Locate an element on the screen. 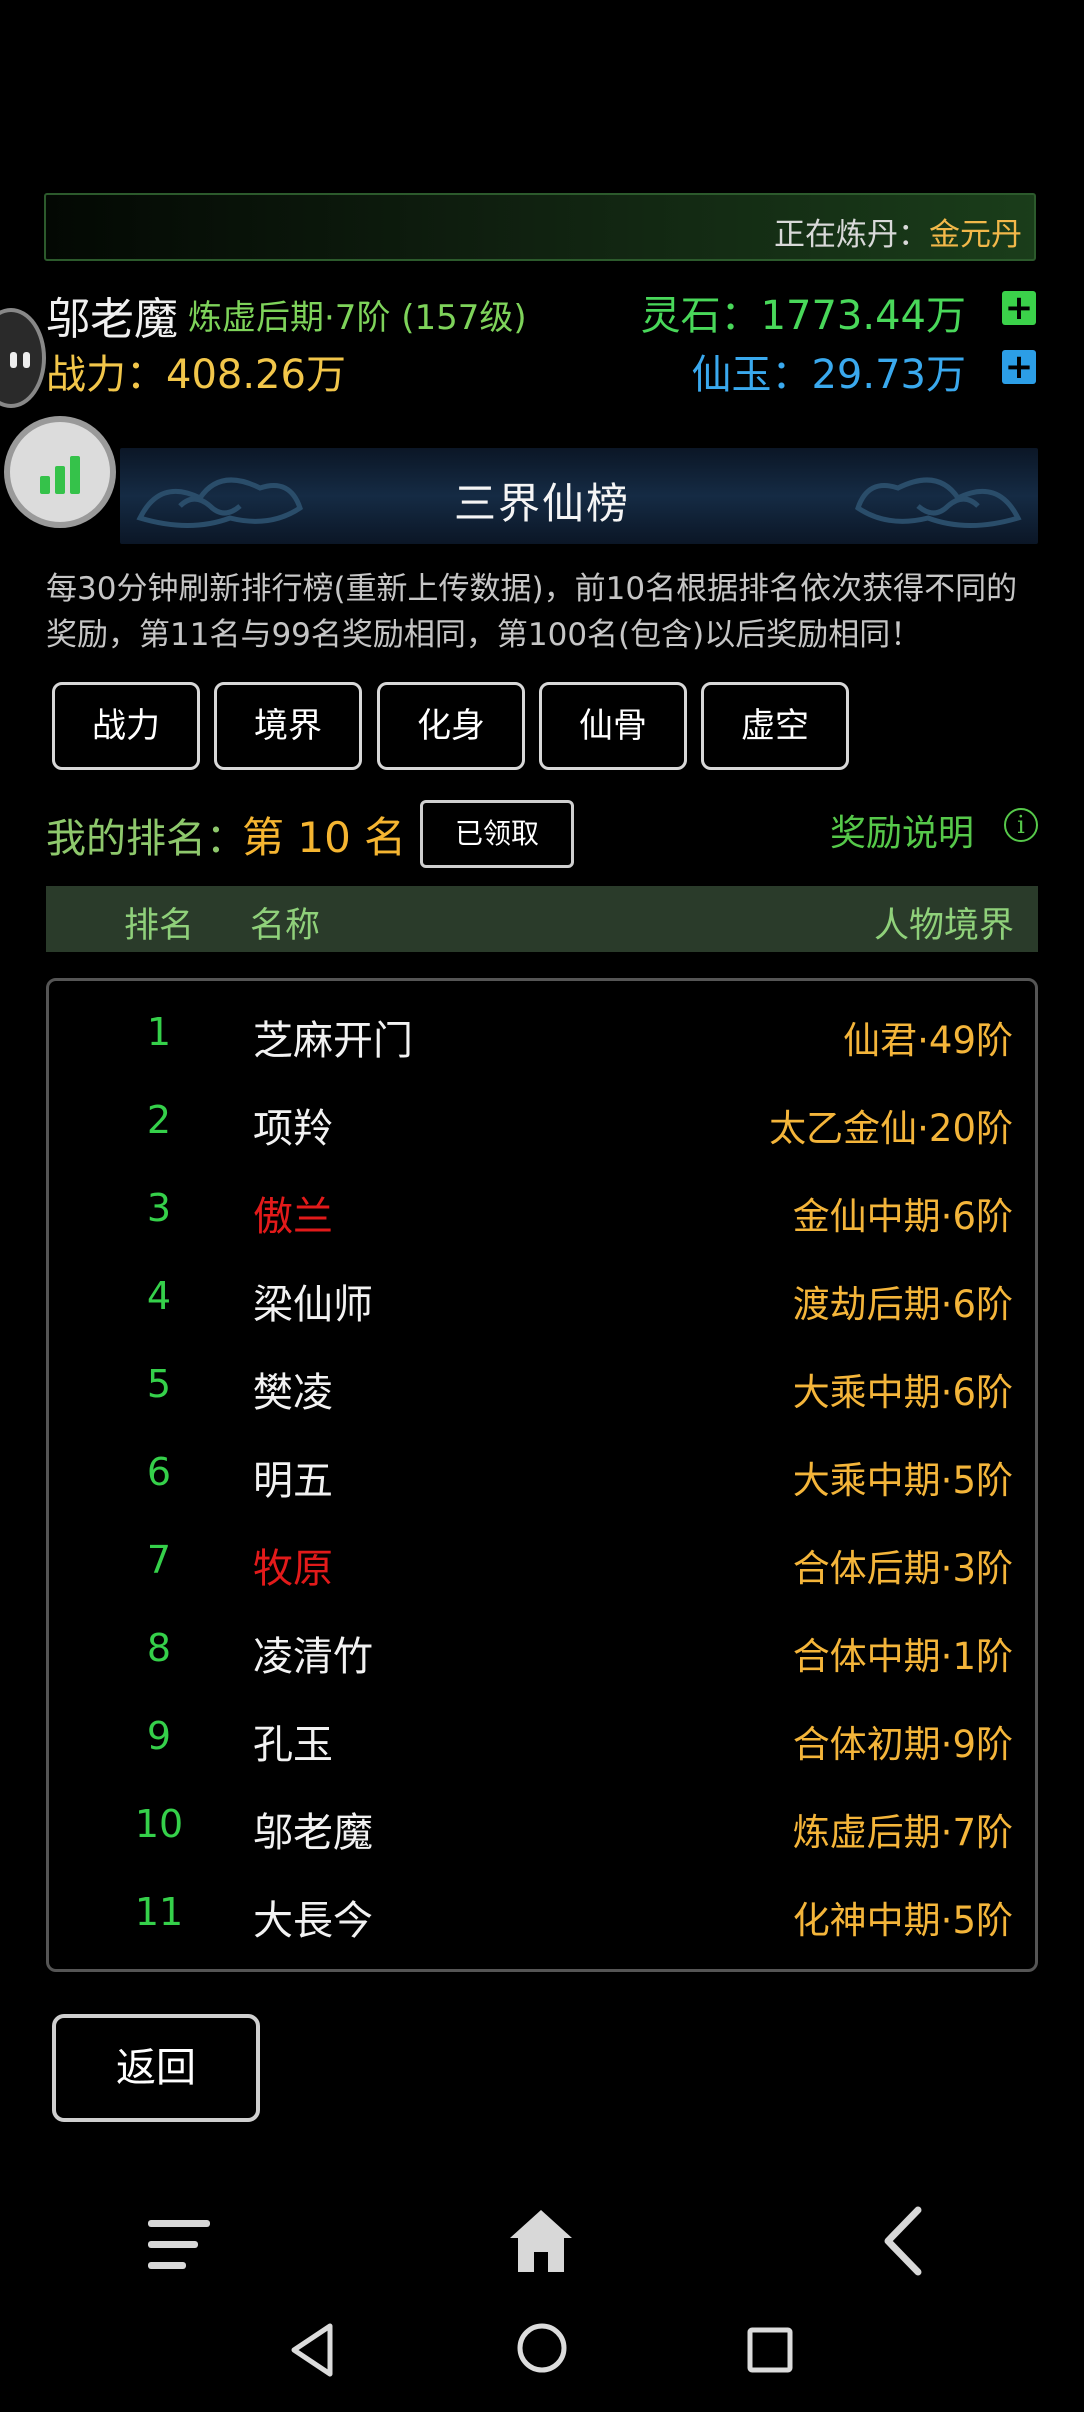 The height and width of the screenshot is (2412, 1084). row-rank: 4 is located at coordinates (159, 1296).